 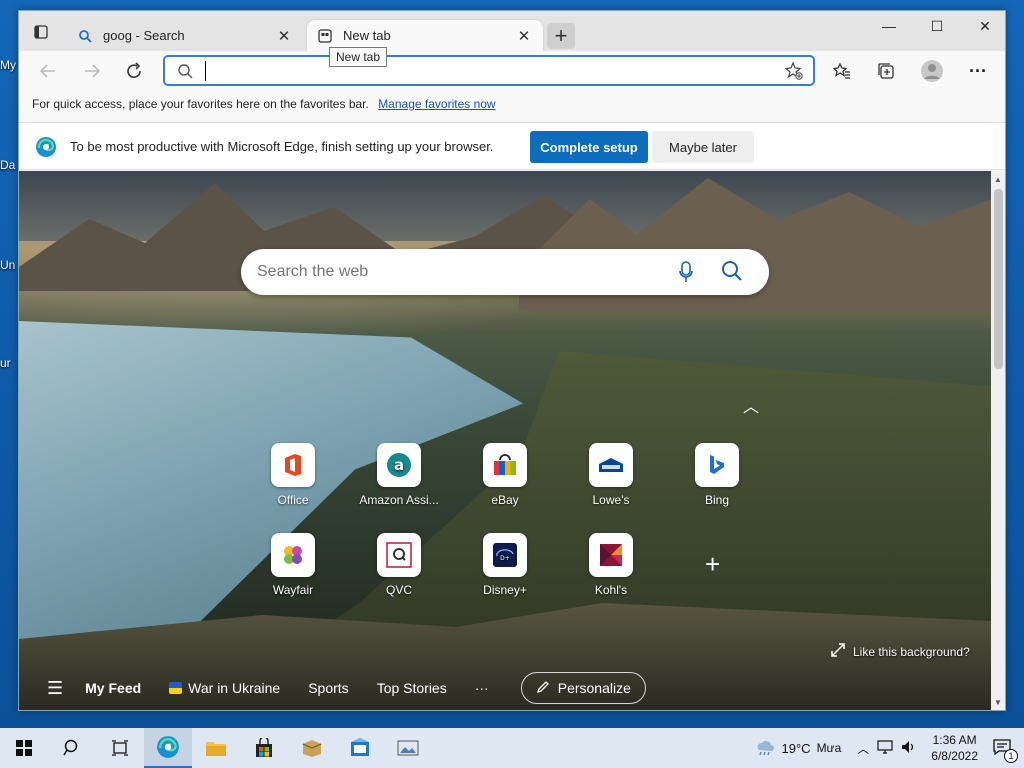 What do you see at coordinates (611, 590) in the screenshot?
I see `tile-label: Kohl's` at bounding box center [611, 590].